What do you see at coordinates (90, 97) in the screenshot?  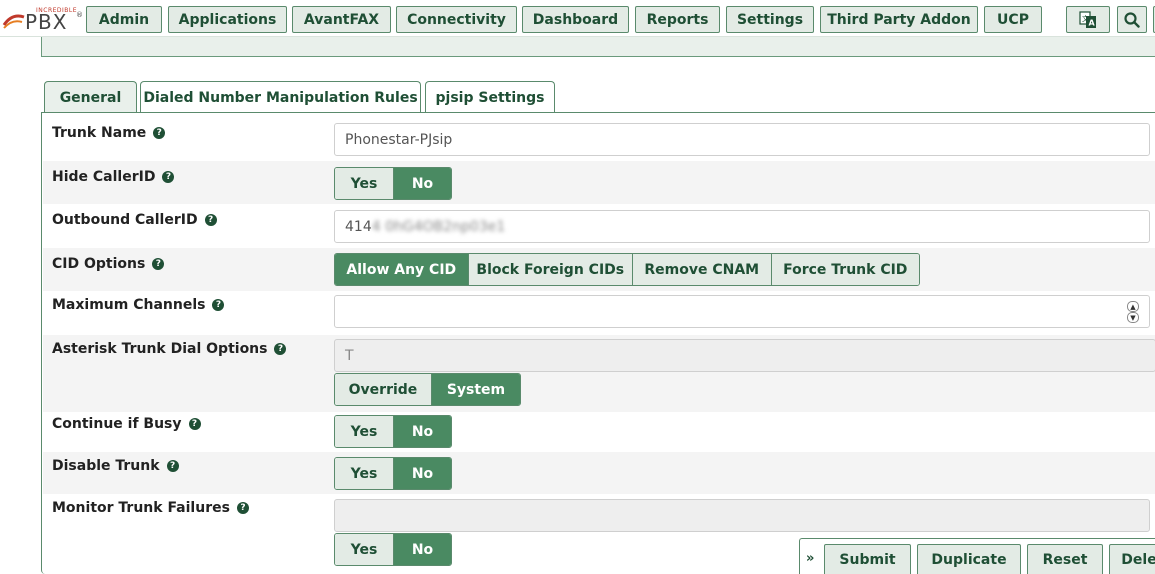 I see `tab-general: General` at bounding box center [90, 97].